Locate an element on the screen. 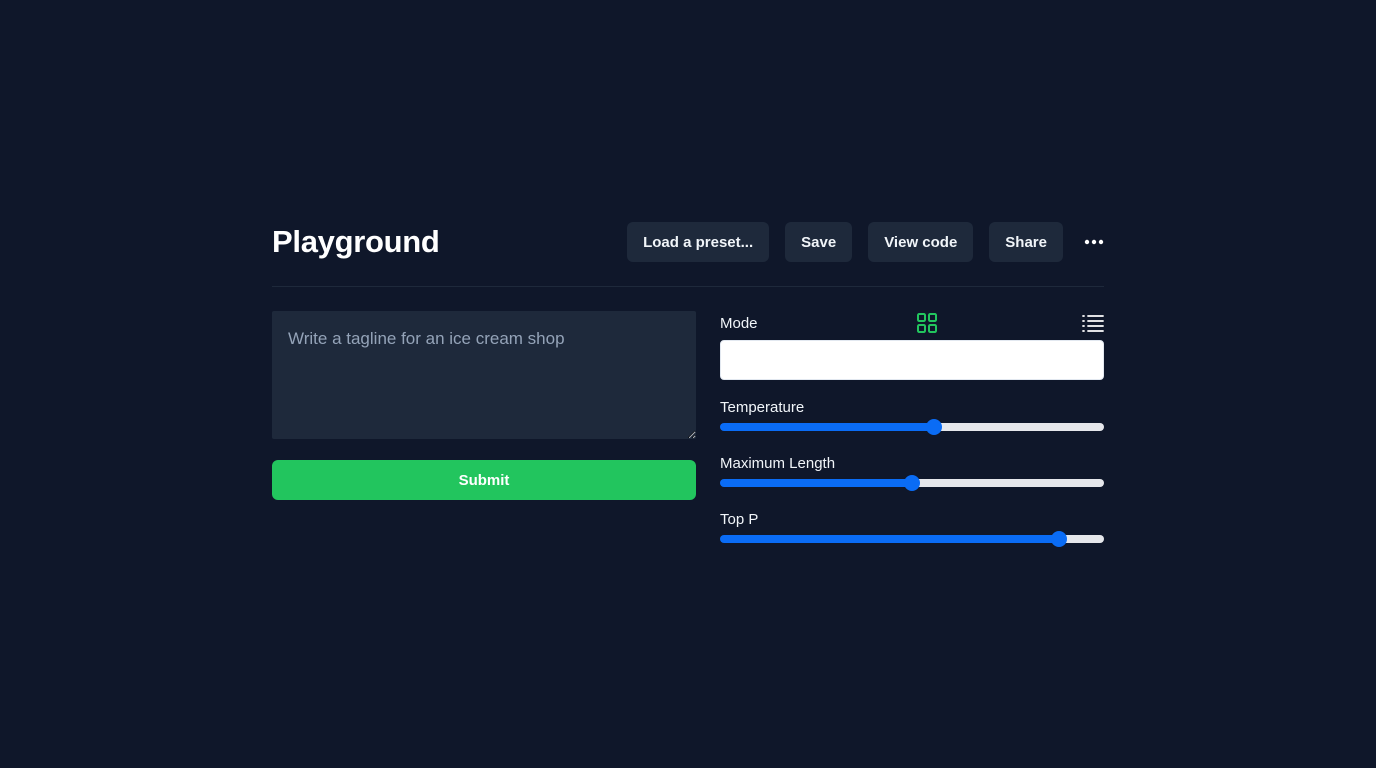  maximum-length-label: Maximum Length is located at coordinates (778, 463).